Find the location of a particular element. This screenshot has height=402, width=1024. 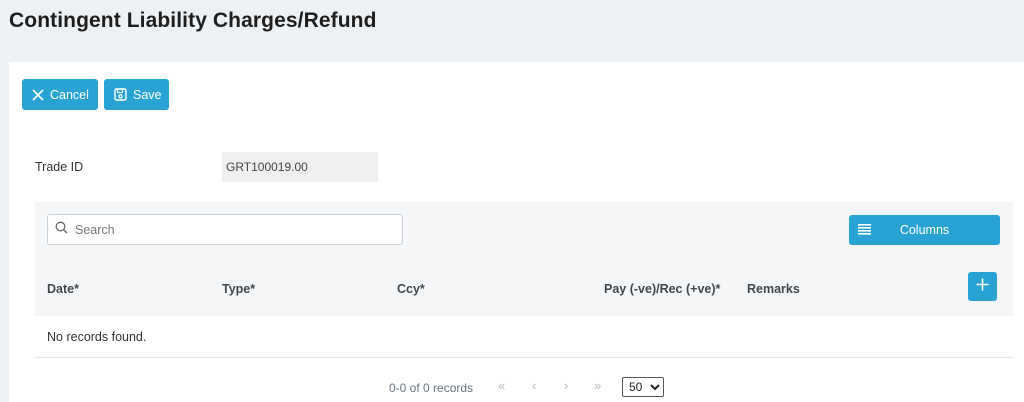

columns-label: Columns is located at coordinates (924, 230).